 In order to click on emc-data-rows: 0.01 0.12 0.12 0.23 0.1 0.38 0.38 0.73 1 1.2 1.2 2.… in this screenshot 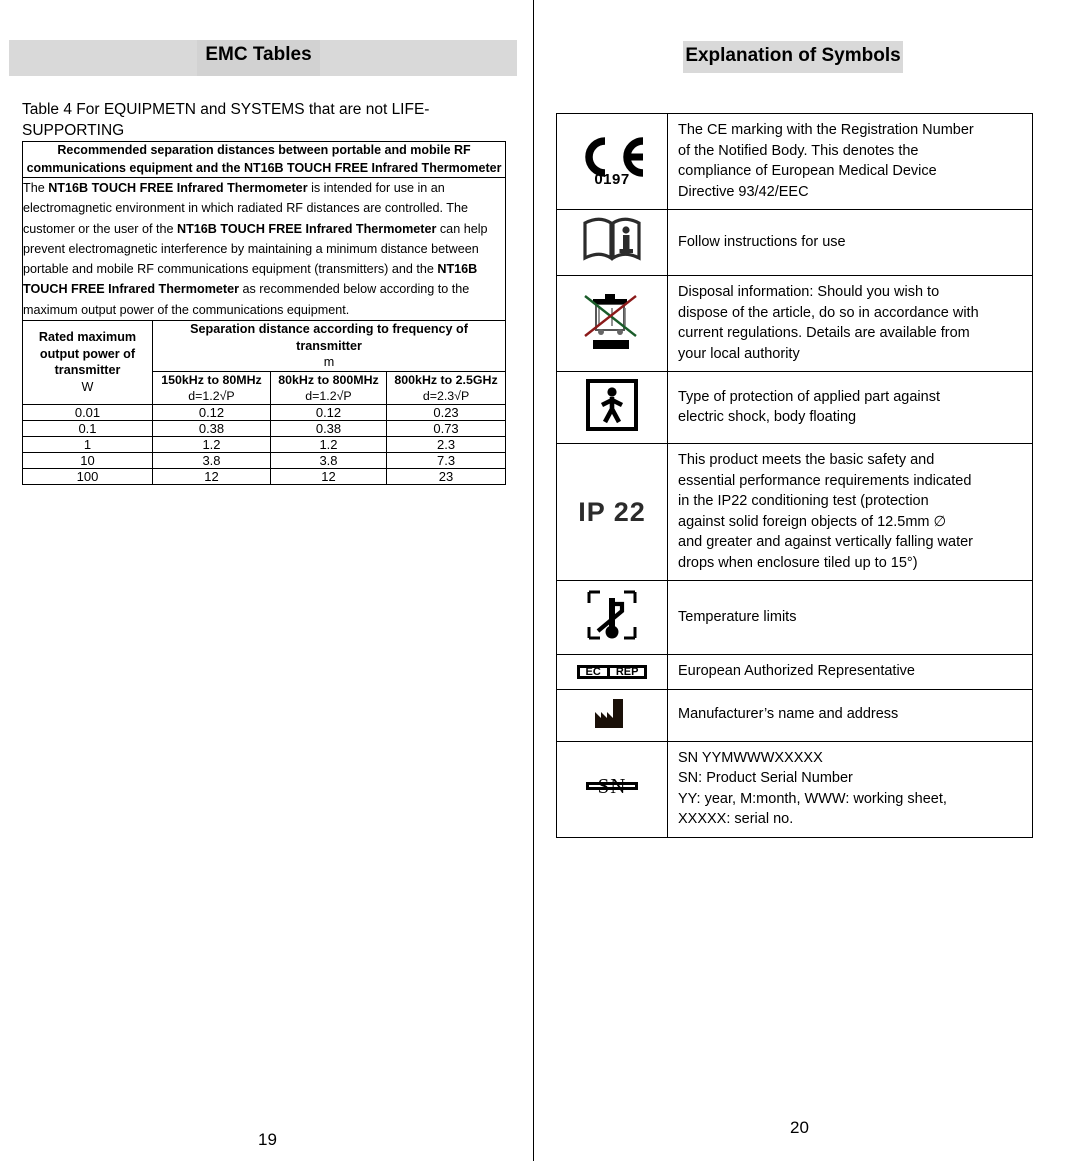, I will do `click(264, 444)`.